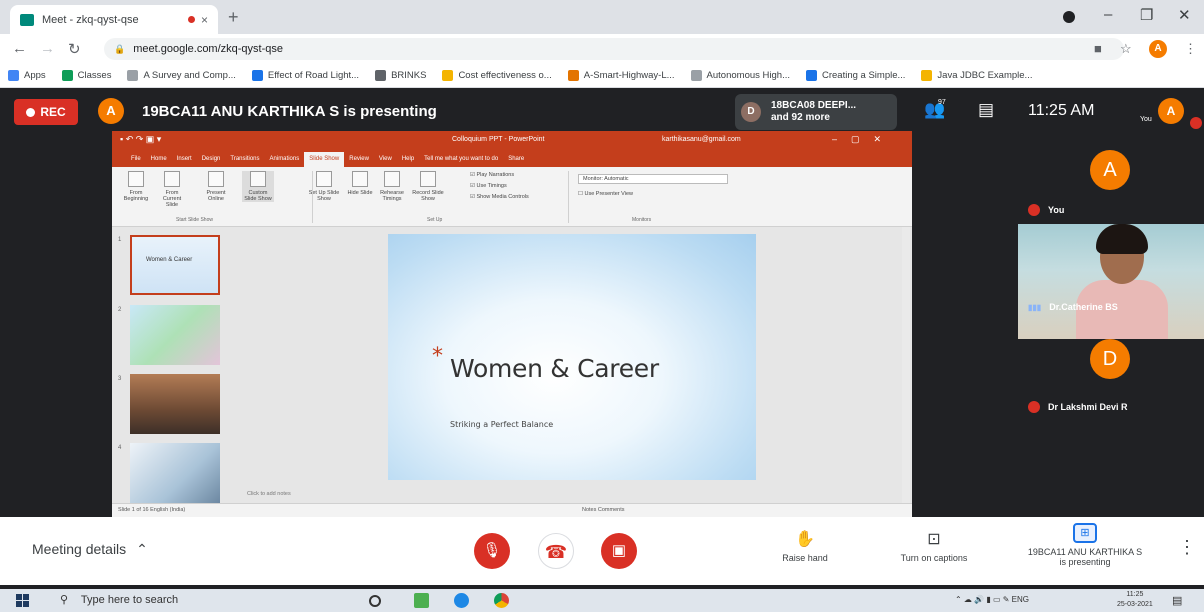 The width and height of the screenshot is (1204, 612). I want to click on windows-start-icon, so click(22, 600).